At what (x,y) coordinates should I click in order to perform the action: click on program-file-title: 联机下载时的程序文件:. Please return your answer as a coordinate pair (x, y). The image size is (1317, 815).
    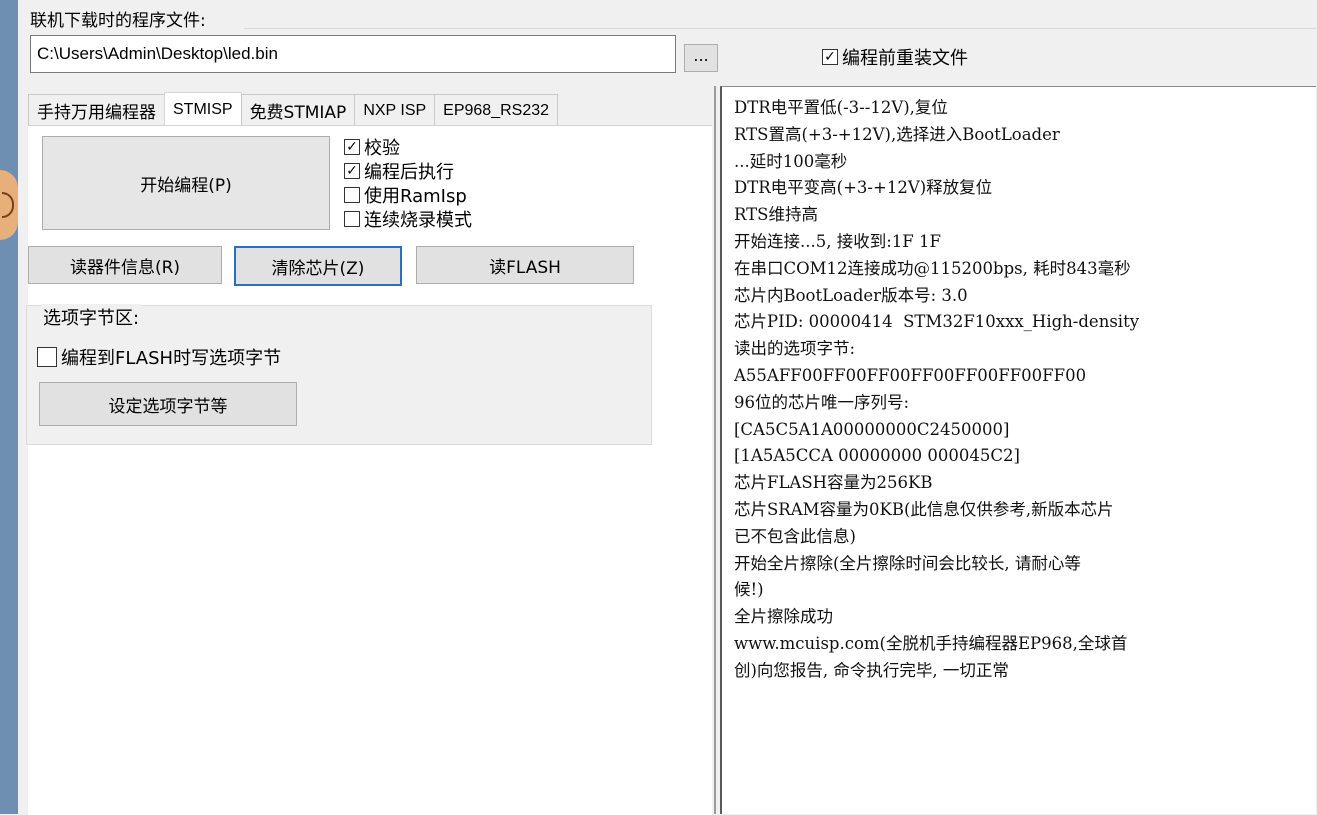
    Looking at the image, I should click on (121, 18).